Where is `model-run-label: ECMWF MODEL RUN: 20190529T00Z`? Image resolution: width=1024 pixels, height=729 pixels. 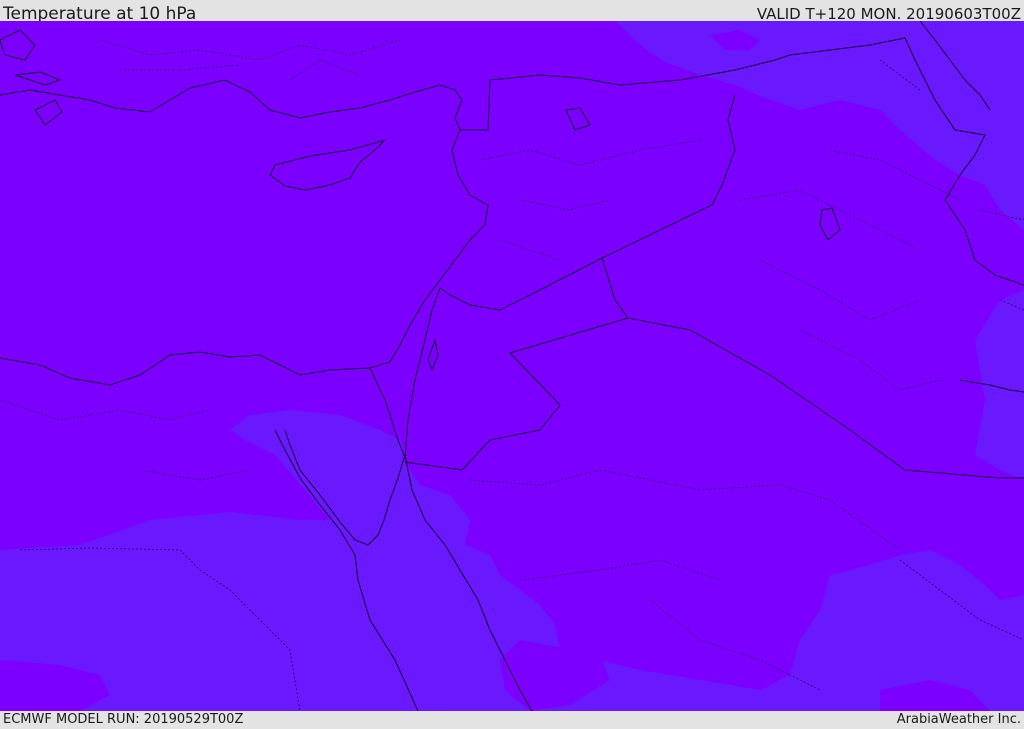
model-run-label: ECMWF MODEL RUN: 20190529T00Z is located at coordinates (123, 719).